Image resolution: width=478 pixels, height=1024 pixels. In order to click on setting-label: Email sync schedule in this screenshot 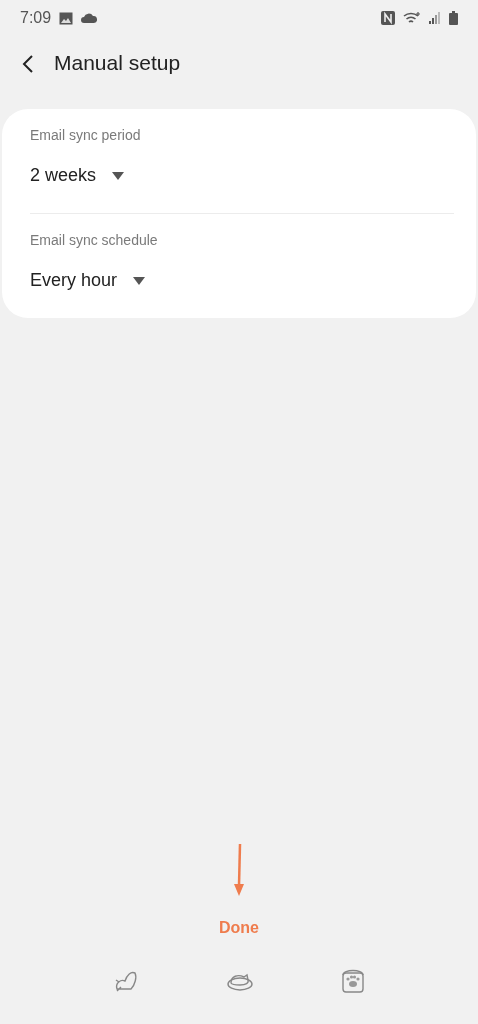, I will do `click(94, 240)`.